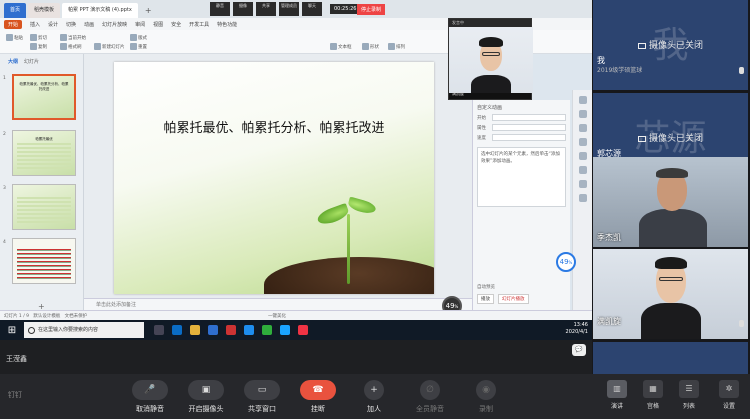 Image resolution: width=750 pixels, height=419 pixels. What do you see at coordinates (278, 304) in the screenshot?
I see `notes-area: 单击此处添加备注` at bounding box center [278, 304].